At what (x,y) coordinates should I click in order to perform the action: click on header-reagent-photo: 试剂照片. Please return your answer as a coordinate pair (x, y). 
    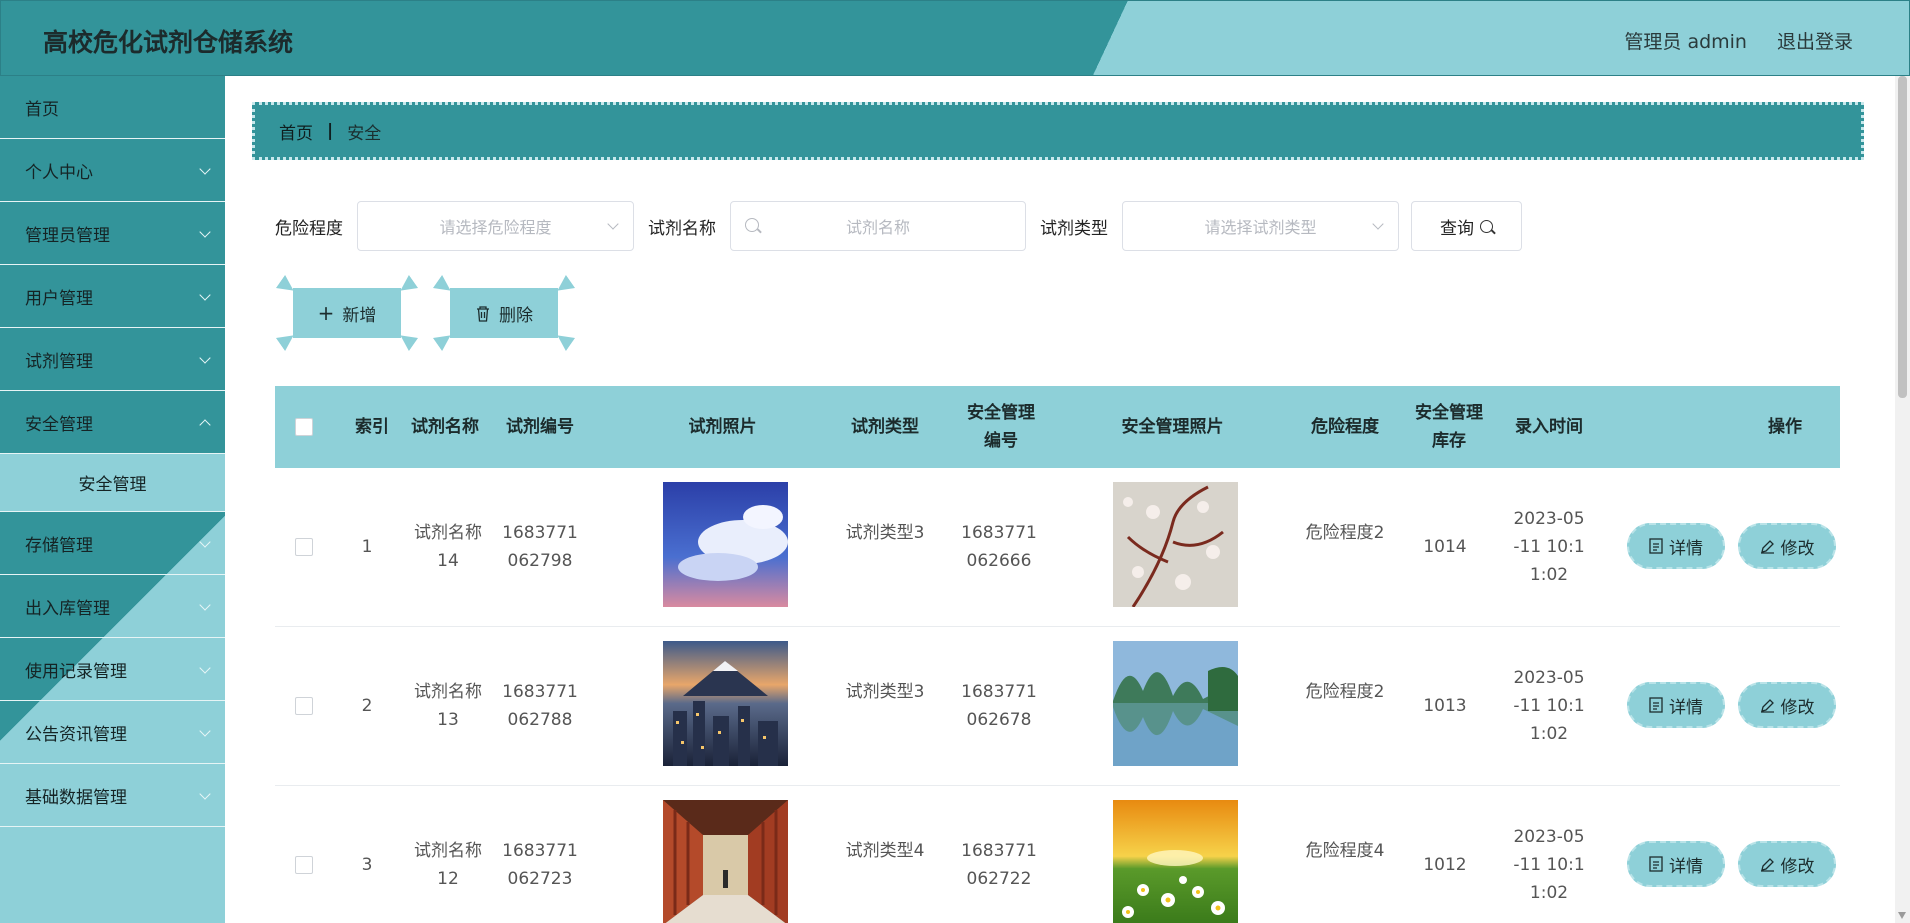
    Looking at the image, I should click on (722, 427).